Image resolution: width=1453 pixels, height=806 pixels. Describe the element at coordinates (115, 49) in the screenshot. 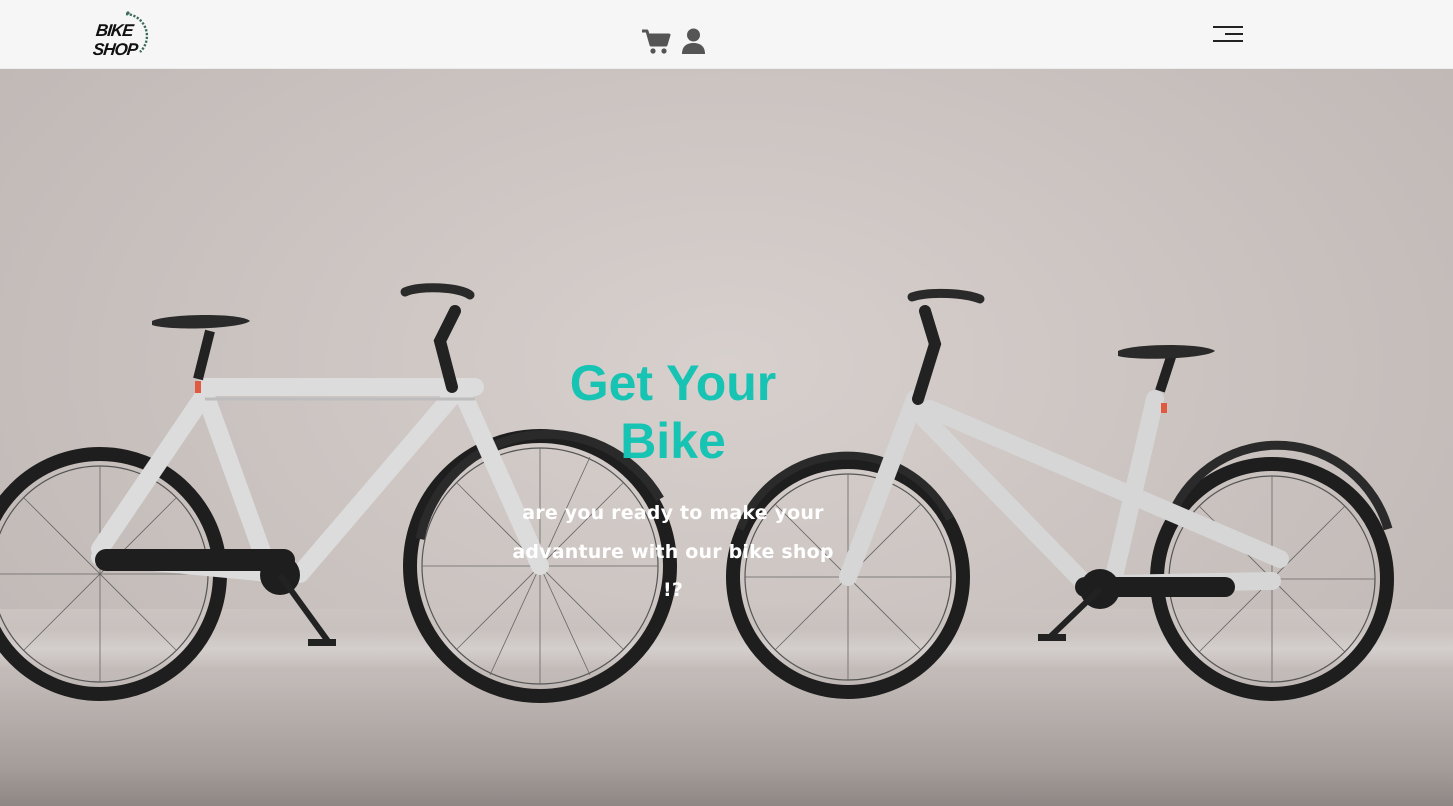

I see `logo-text-line2: SHOP` at that location.